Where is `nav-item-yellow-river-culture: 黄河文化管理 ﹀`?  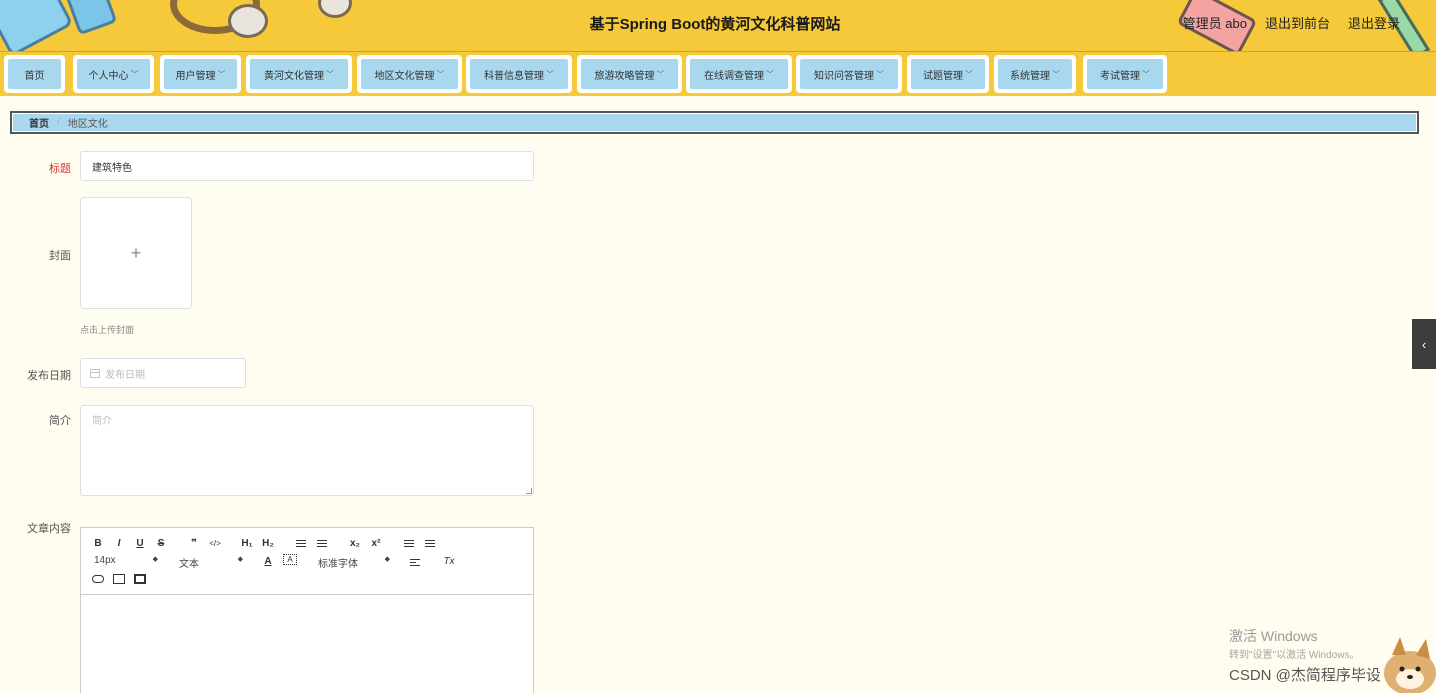 nav-item-yellow-river-culture: 黄河文化管理 ﹀ is located at coordinates (299, 74).